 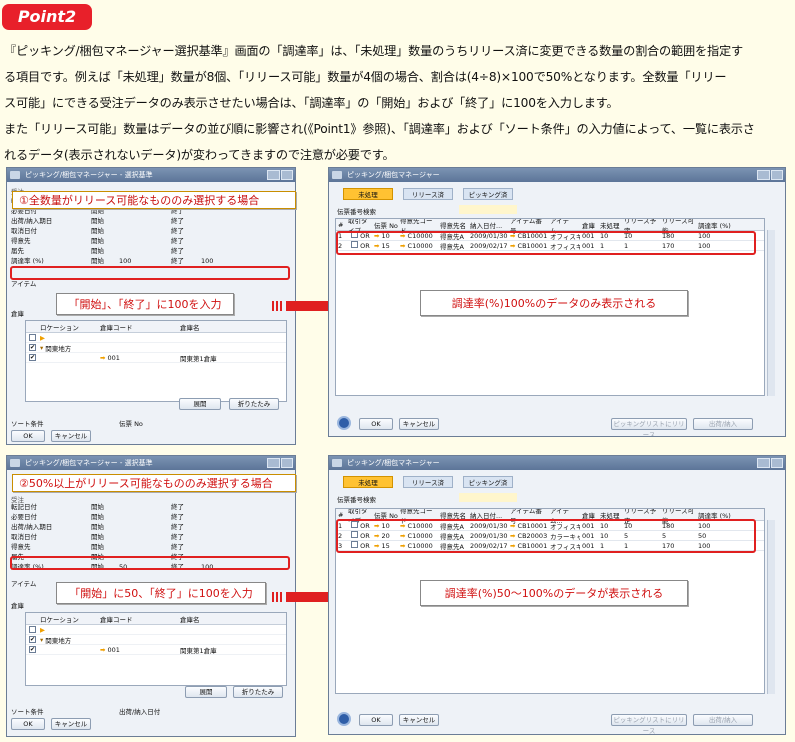 What do you see at coordinates (145, 304) in the screenshot?
I see `case1-input-note: 「開始」、「終了」に100を入力` at bounding box center [145, 304].